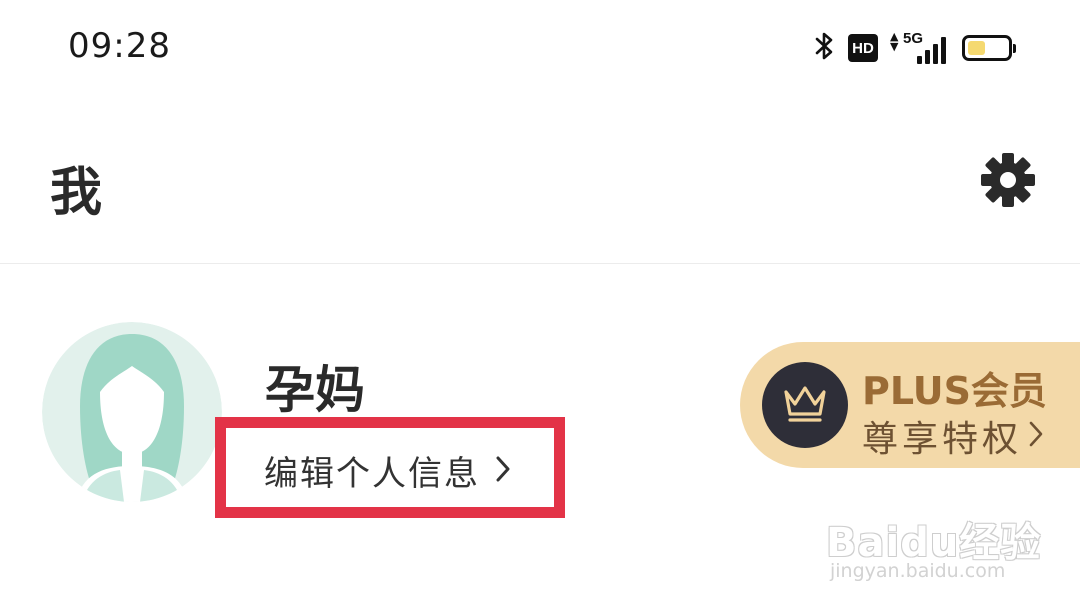 Image resolution: width=1080 pixels, height=605 pixels. What do you see at coordinates (918, 48) in the screenshot?
I see `signal-5g-icon: ▲ ▼ 5G` at bounding box center [918, 48].